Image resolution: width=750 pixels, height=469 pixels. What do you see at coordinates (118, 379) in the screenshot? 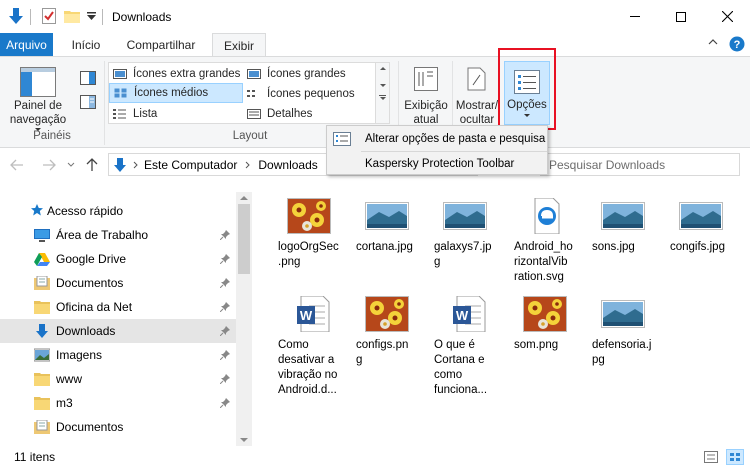
I see `sidebar-item-www: www` at bounding box center [118, 379].